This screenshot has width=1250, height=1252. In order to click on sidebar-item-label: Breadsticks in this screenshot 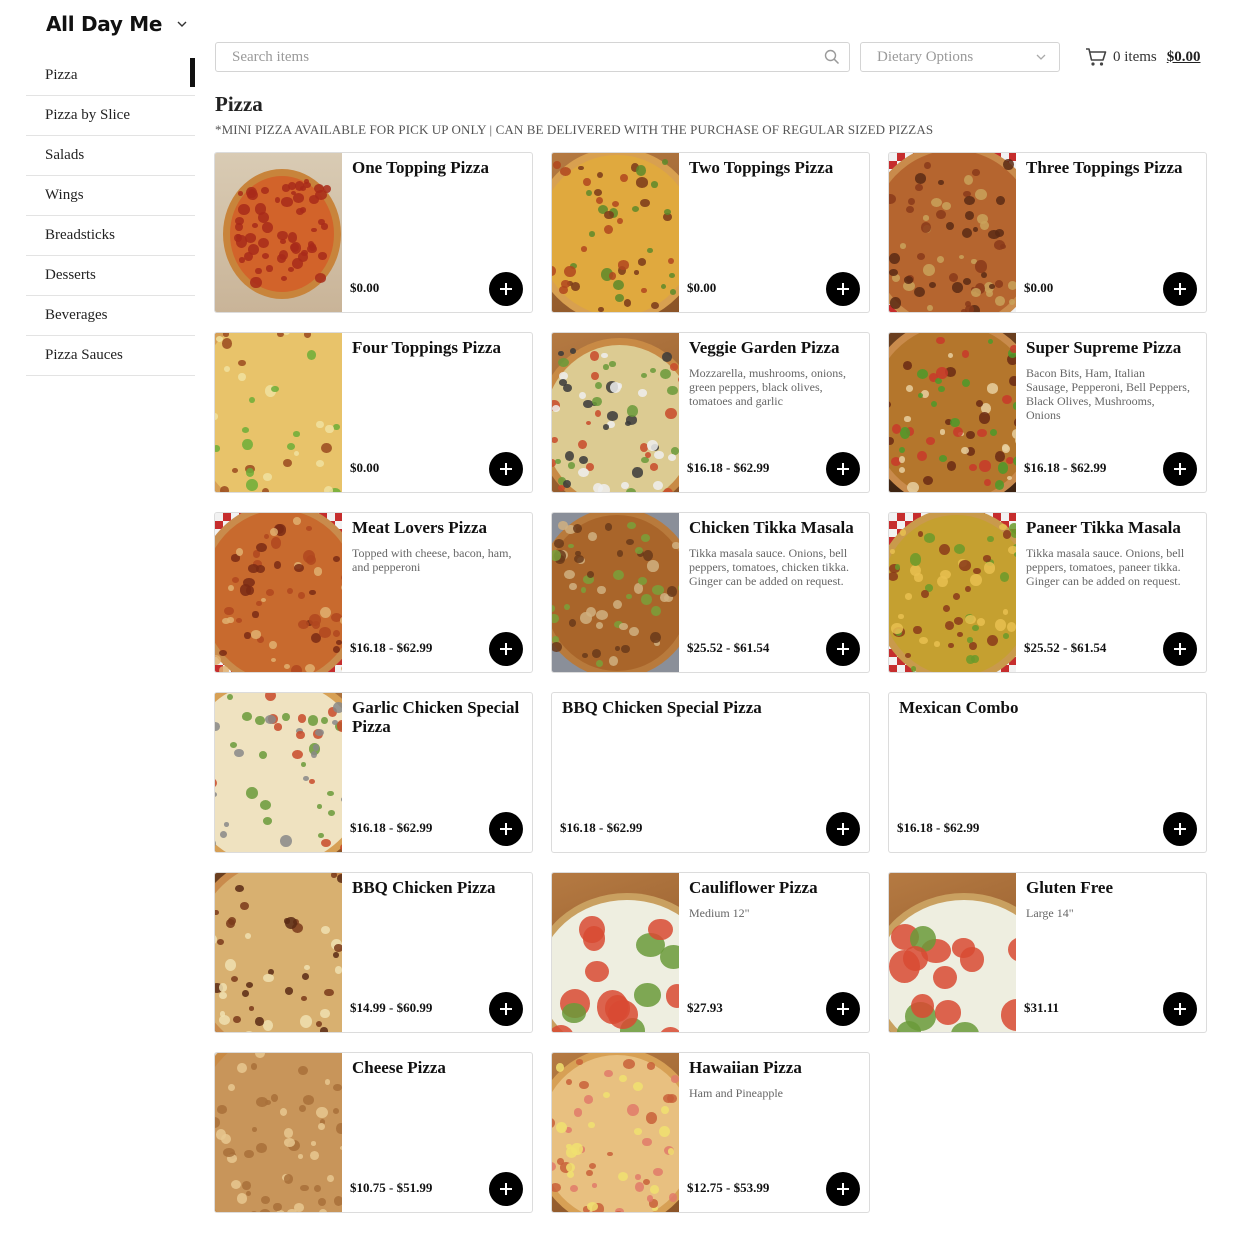, I will do `click(80, 235)`.